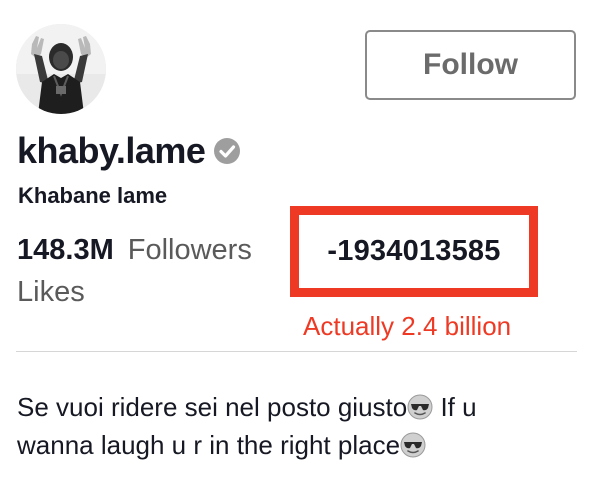 The width and height of the screenshot is (598, 485). I want to click on verified-badge-icon, so click(227, 151).